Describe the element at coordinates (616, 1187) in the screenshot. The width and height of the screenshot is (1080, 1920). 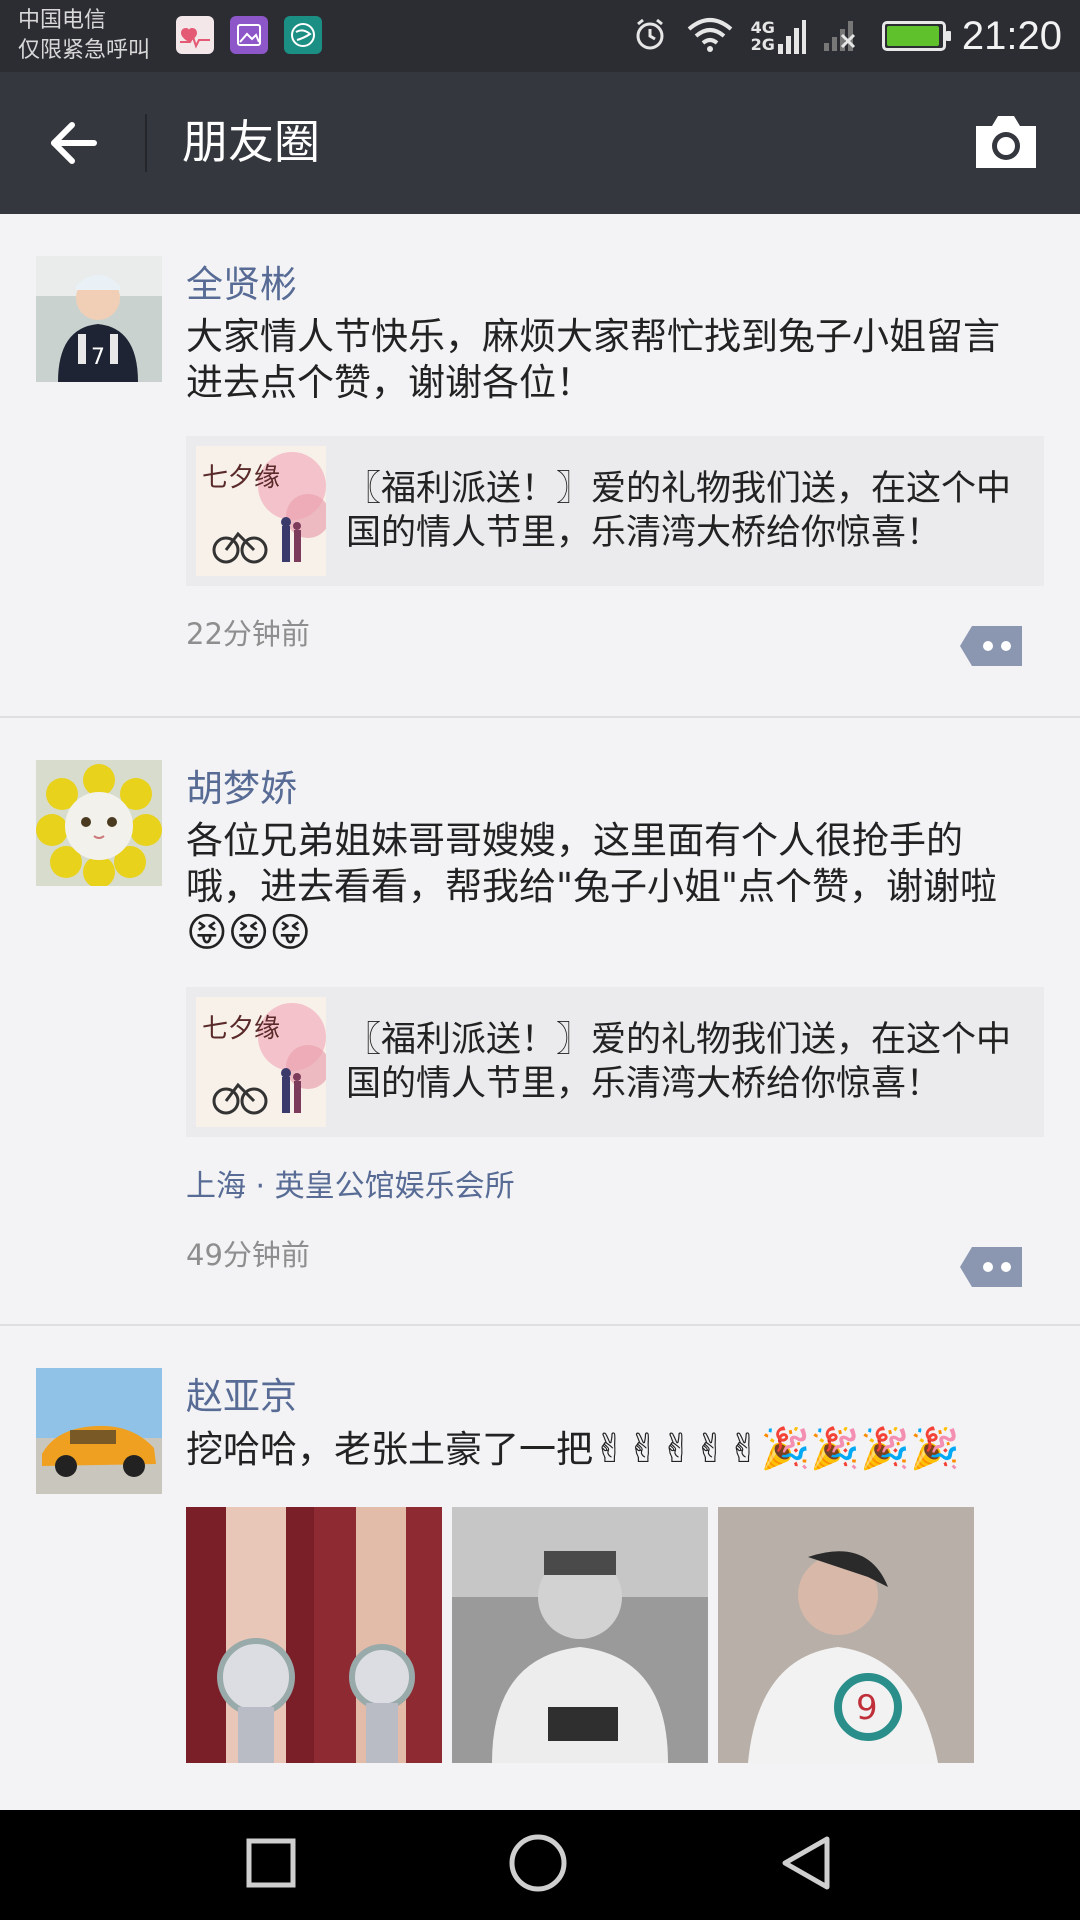
I see `post-location: 上海 · 英皇公馆娱乐会所` at that location.